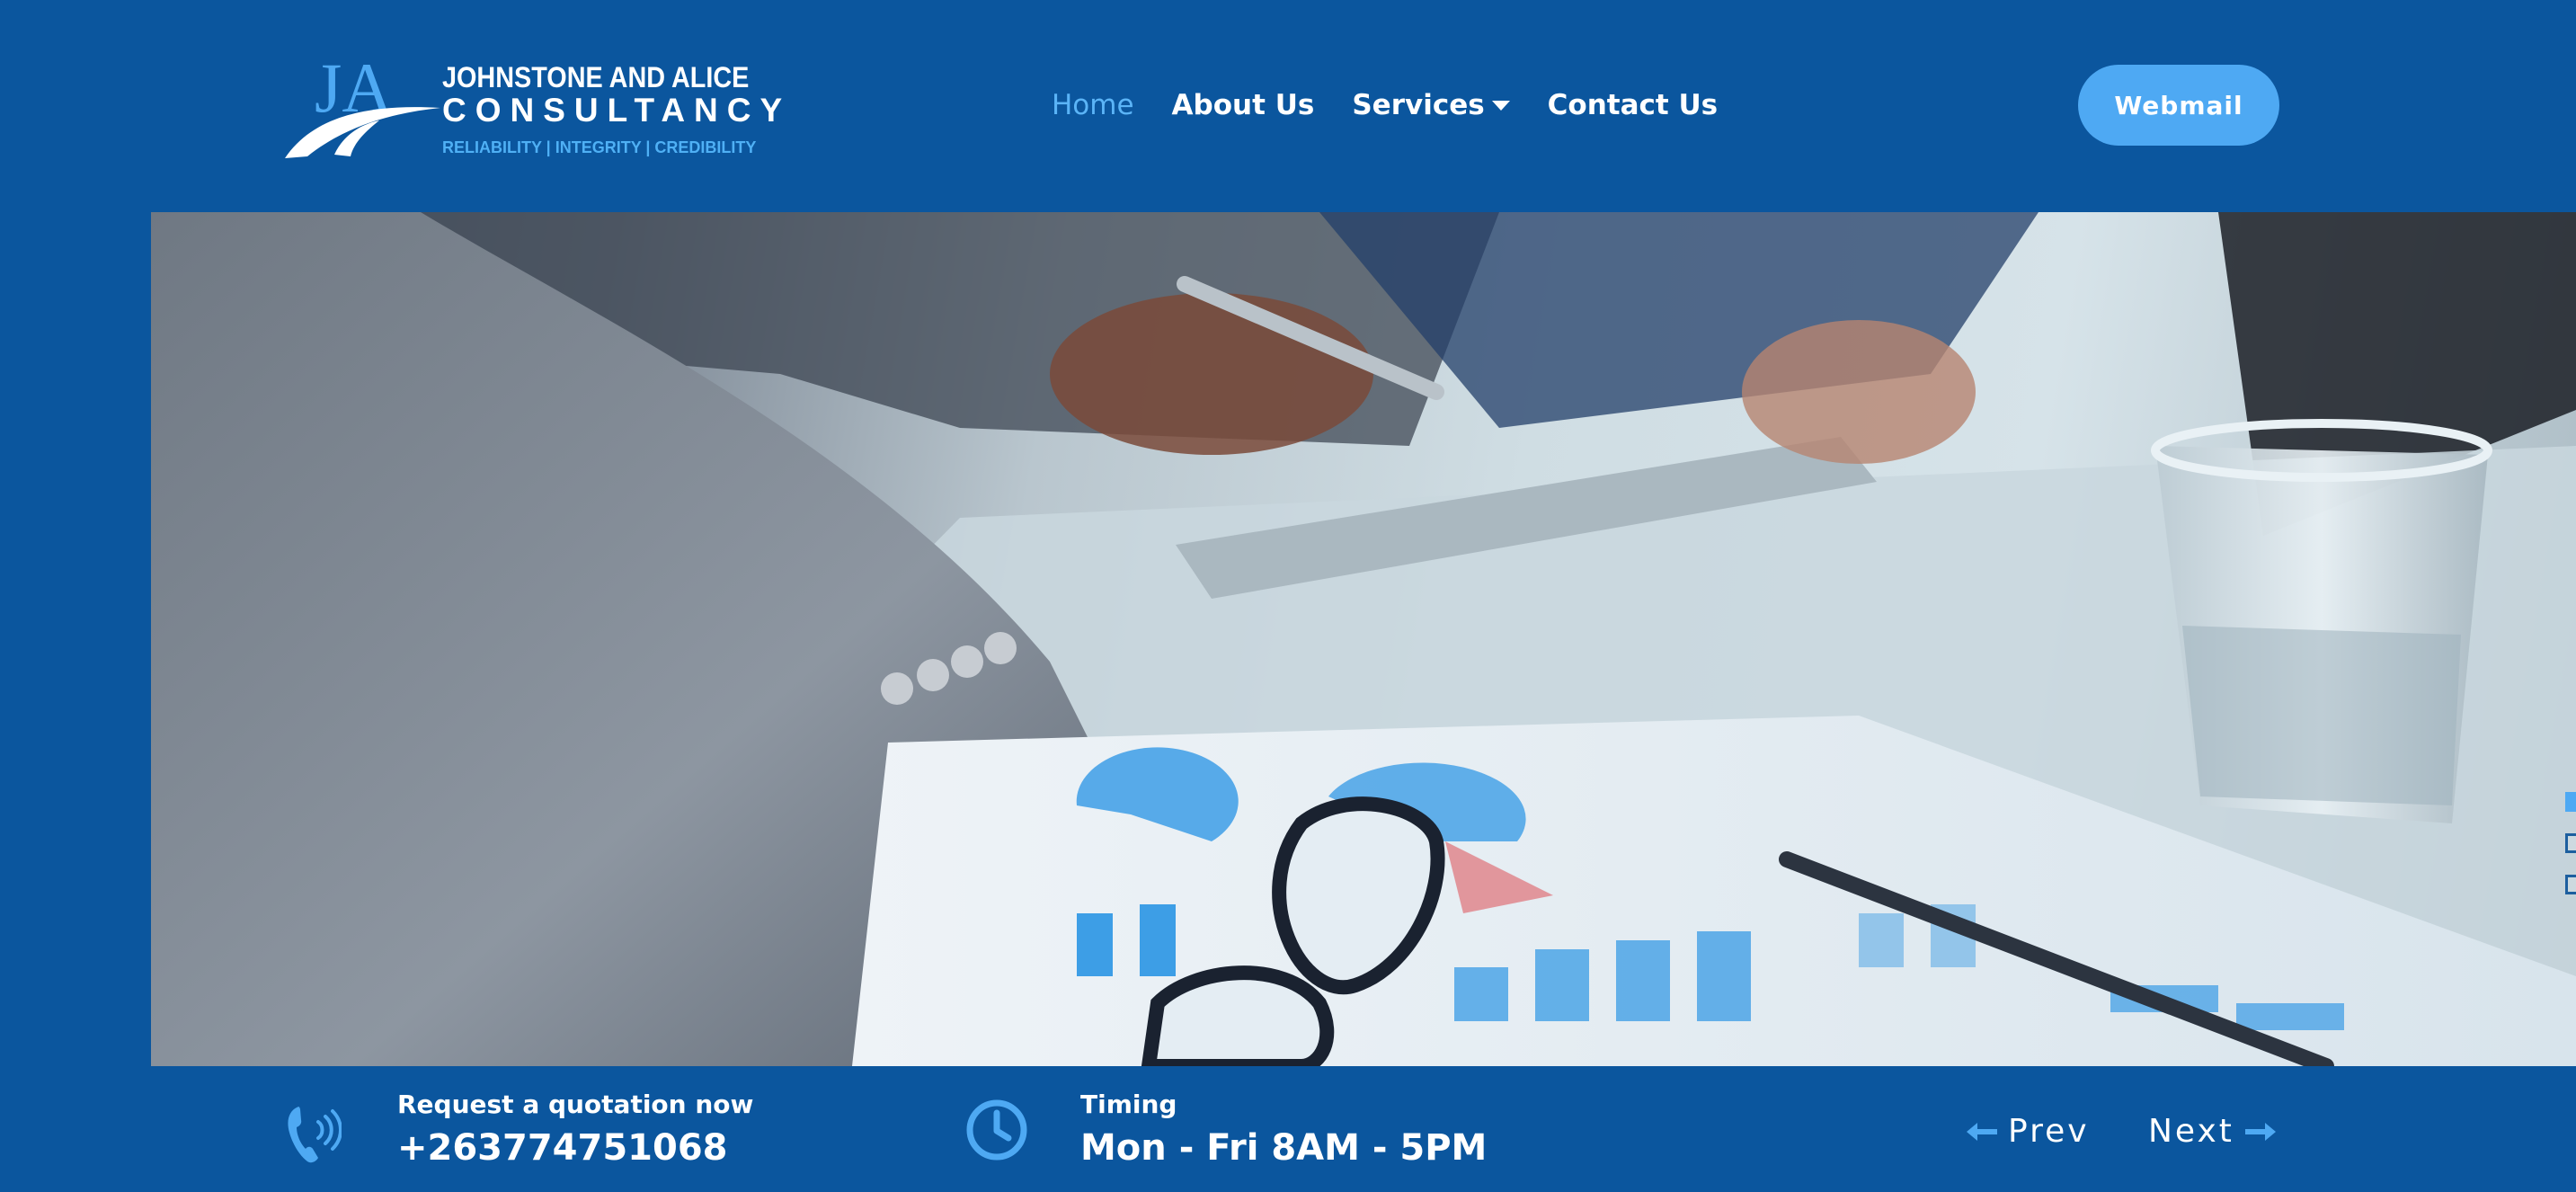  Describe the element at coordinates (617, 110) in the screenshot. I see `logo-name-line2: CONSULTANCY` at that location.